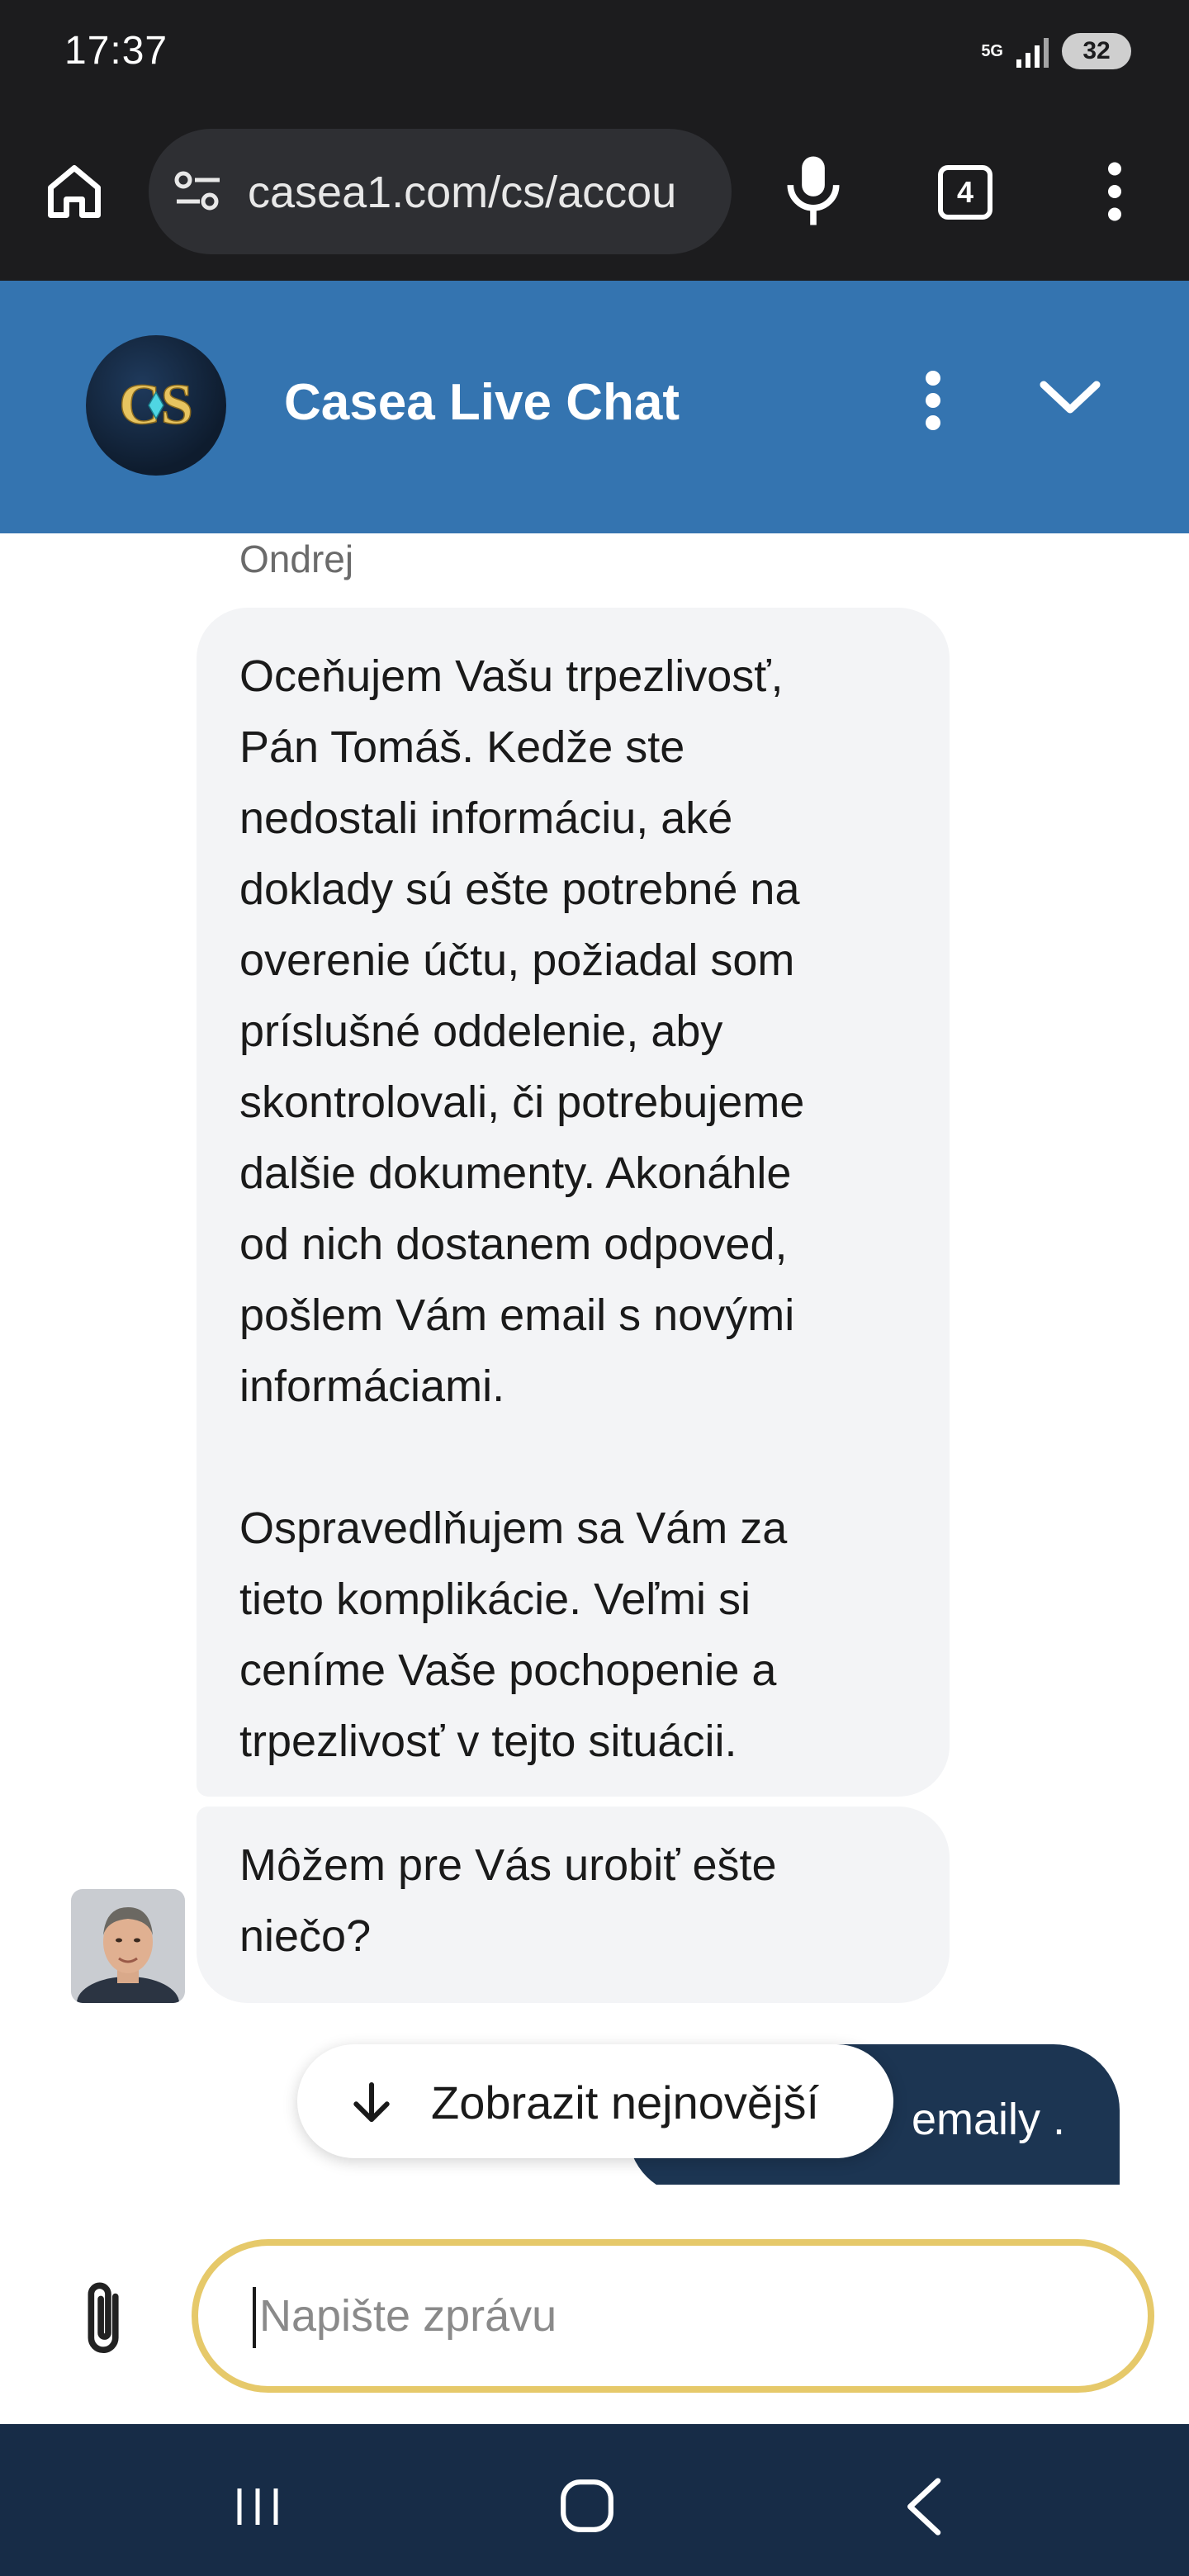 Image resolution: width=1189 pixels, height=2576 pixels. I want to click on more-vert-icon, so click(1114, 192).